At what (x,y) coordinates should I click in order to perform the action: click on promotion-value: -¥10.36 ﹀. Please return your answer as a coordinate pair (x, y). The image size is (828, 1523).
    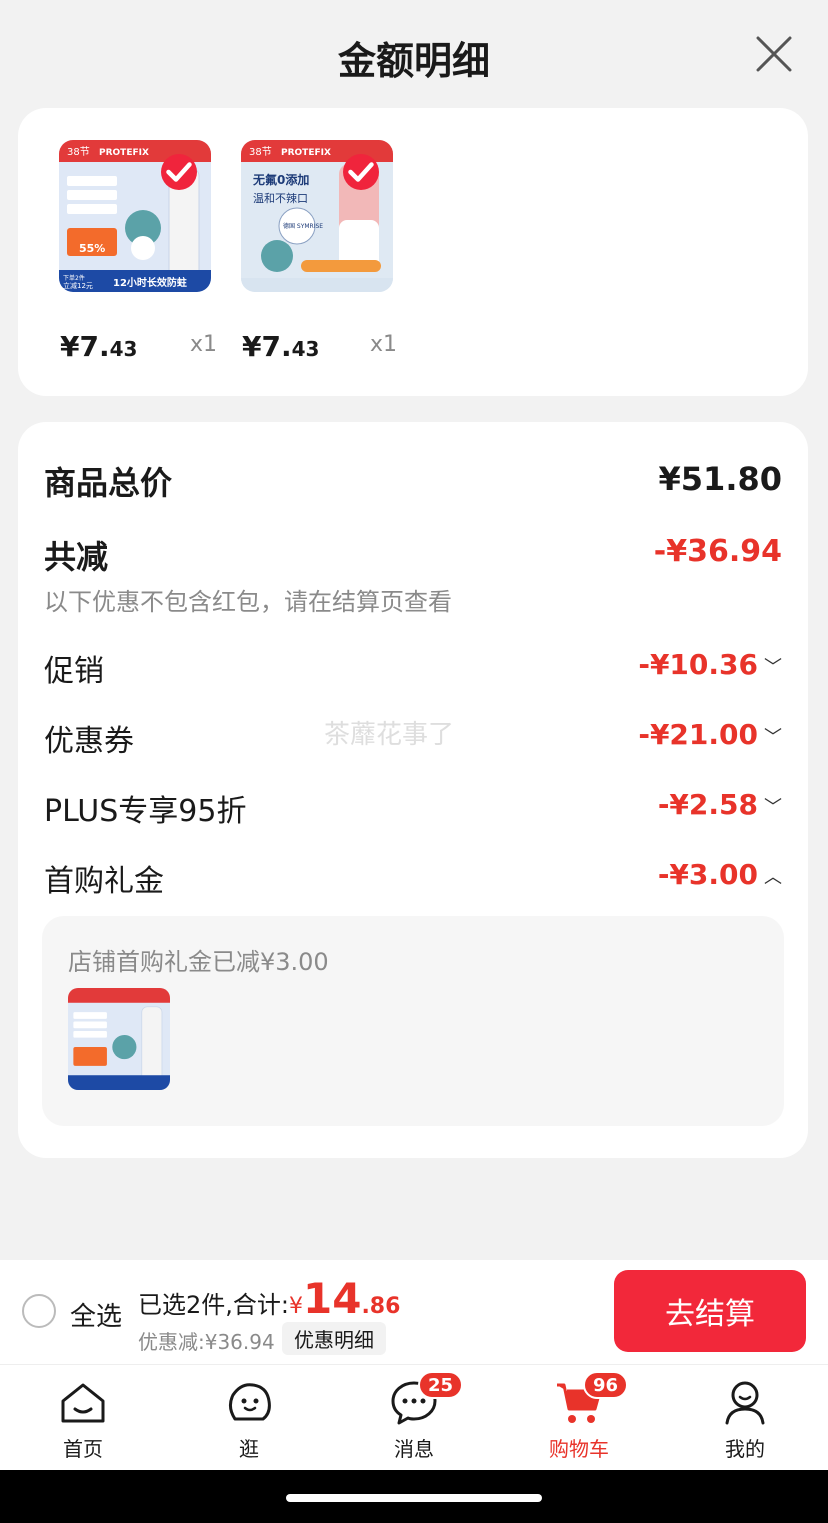
    Looking at the image, I should click on (710, 664).